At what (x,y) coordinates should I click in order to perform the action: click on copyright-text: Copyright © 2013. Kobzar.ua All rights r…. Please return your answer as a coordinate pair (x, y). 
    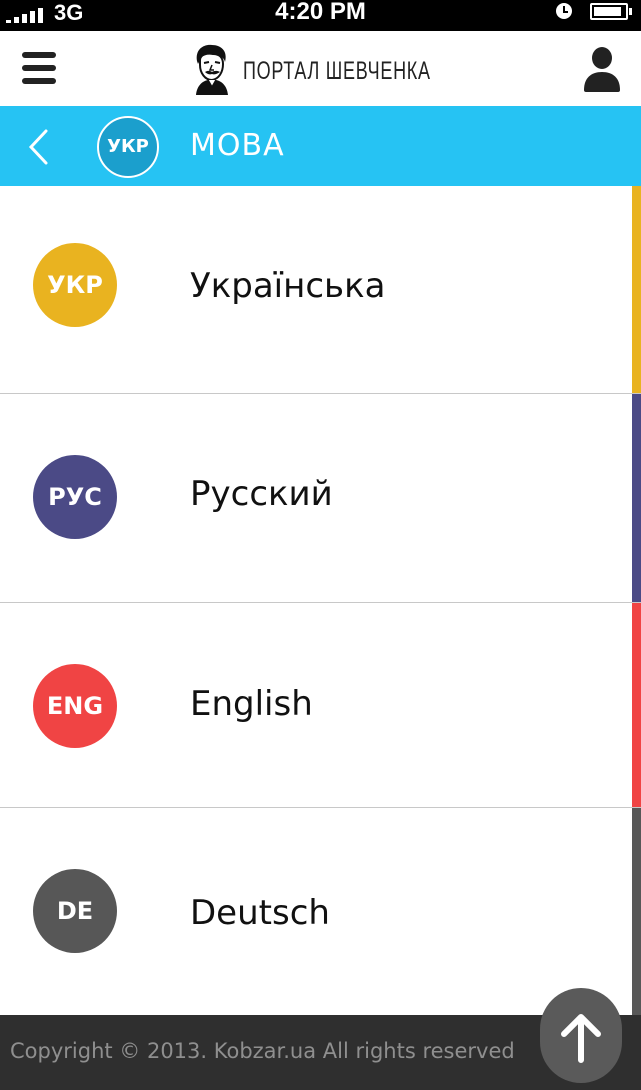
    Looking at the image, I should click on (262, 1051).